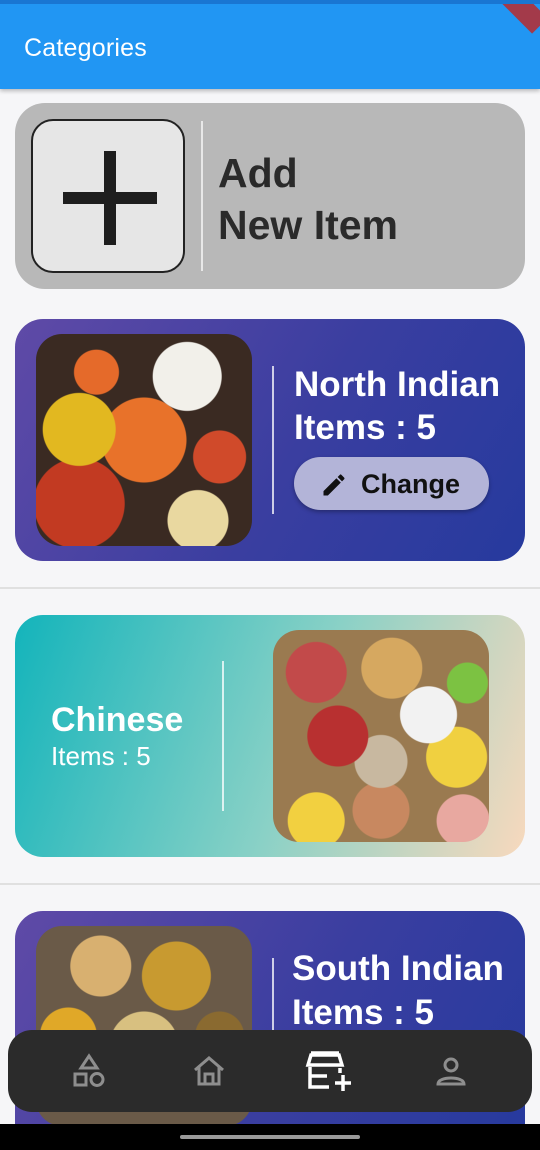 This screenshot has width=540, height=1150. Describe the element at coordinates (398, 968) in the screenshot. I see `category-name: South Indian` at that location.